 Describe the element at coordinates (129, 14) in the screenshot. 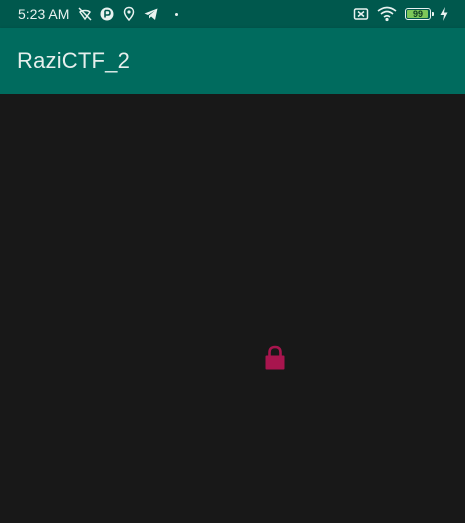

I see `location-icon` at that location.